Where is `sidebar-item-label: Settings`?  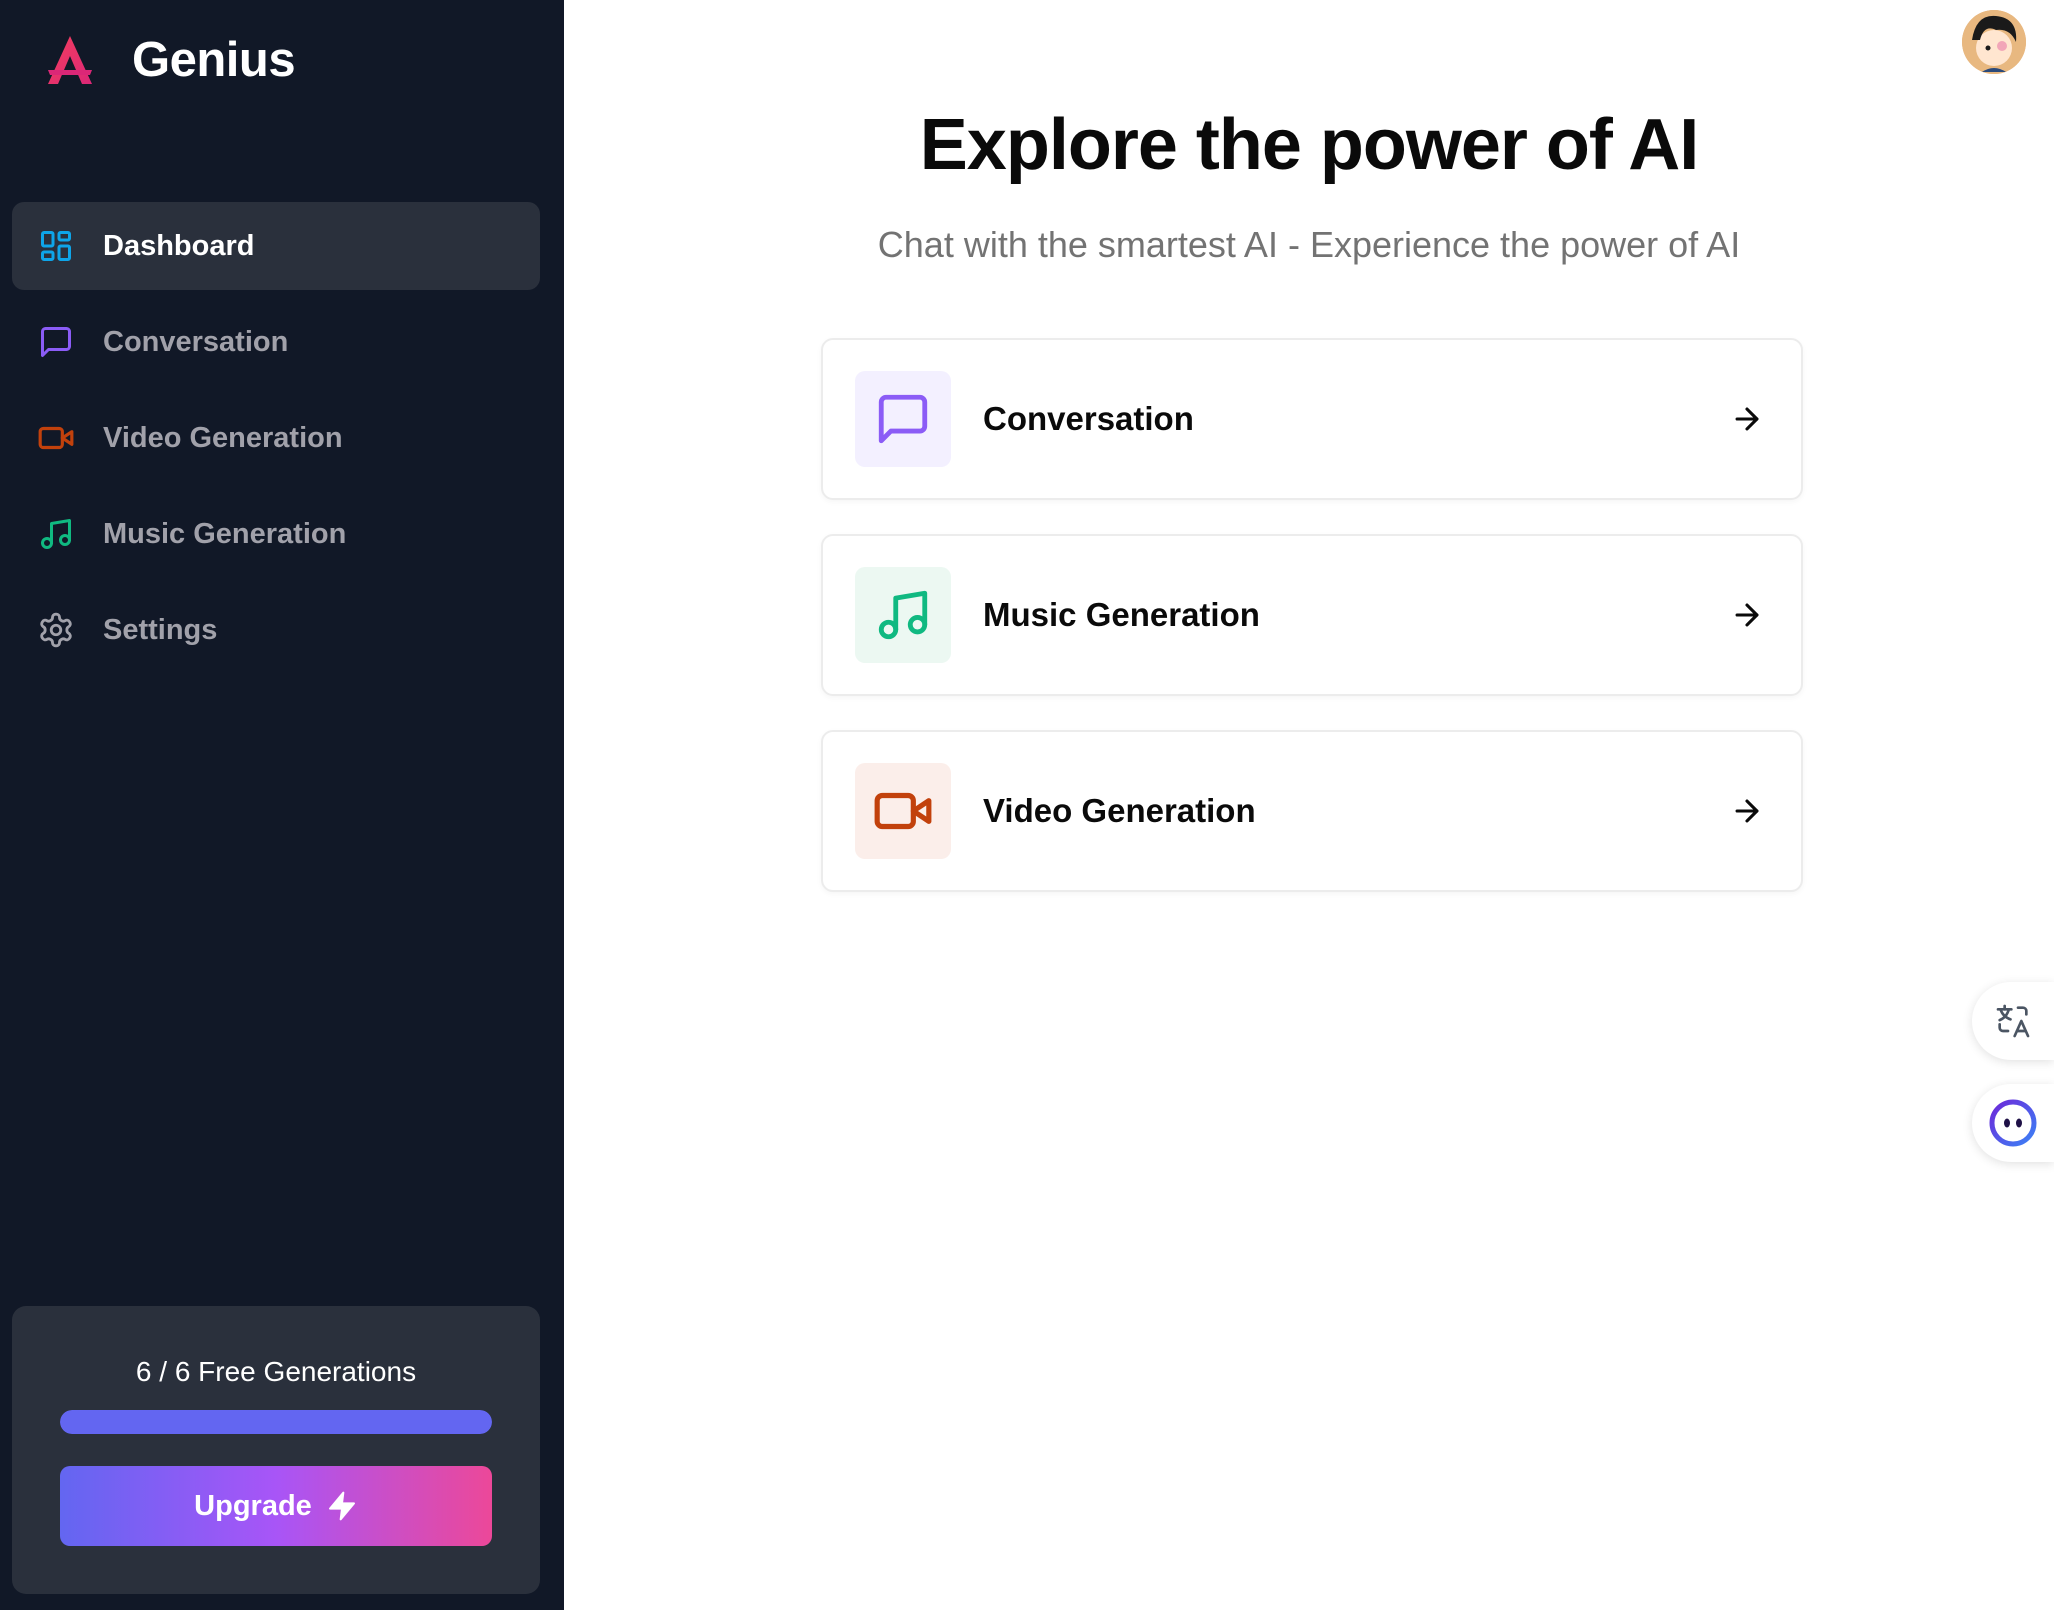 sidebar-item-label: Settings is located at coordinates (160, 629).